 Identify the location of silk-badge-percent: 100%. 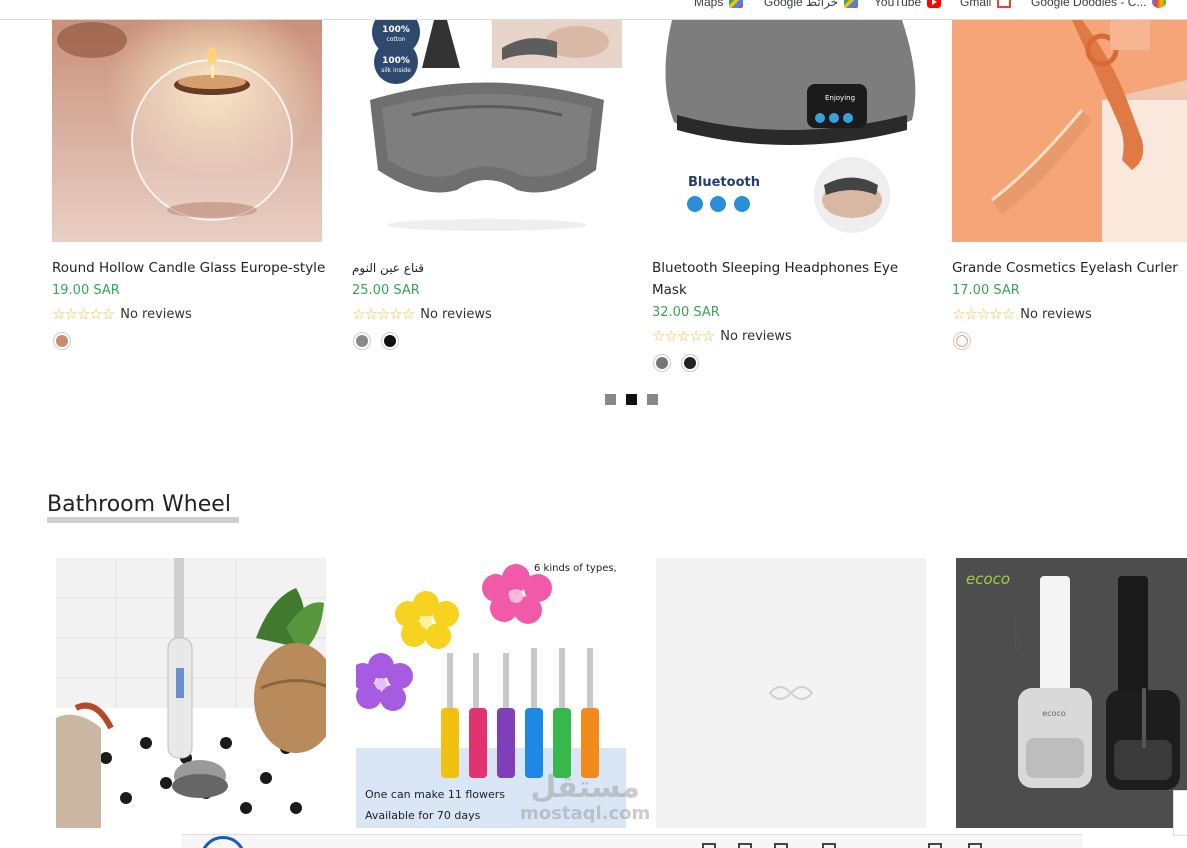
(396, 61).